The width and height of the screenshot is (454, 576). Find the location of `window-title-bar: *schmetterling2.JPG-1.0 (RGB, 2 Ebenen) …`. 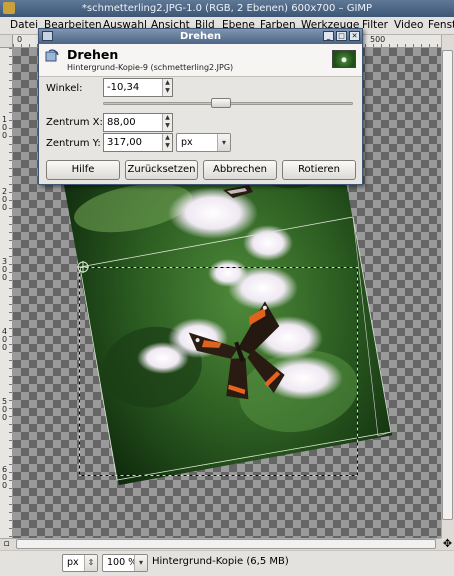

window-title-bar: *schmetterling2.JPG-1.0 (RGB, 2 Ebenen) … is located at coordinates (227, 8).